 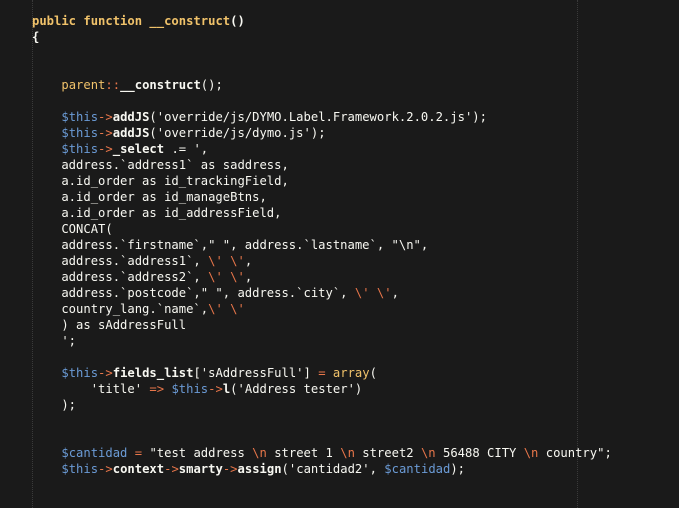 What do you see at coordinates (339, 37) in the screenshot?
I see `code-line: {` at bounding box center [339, 37].